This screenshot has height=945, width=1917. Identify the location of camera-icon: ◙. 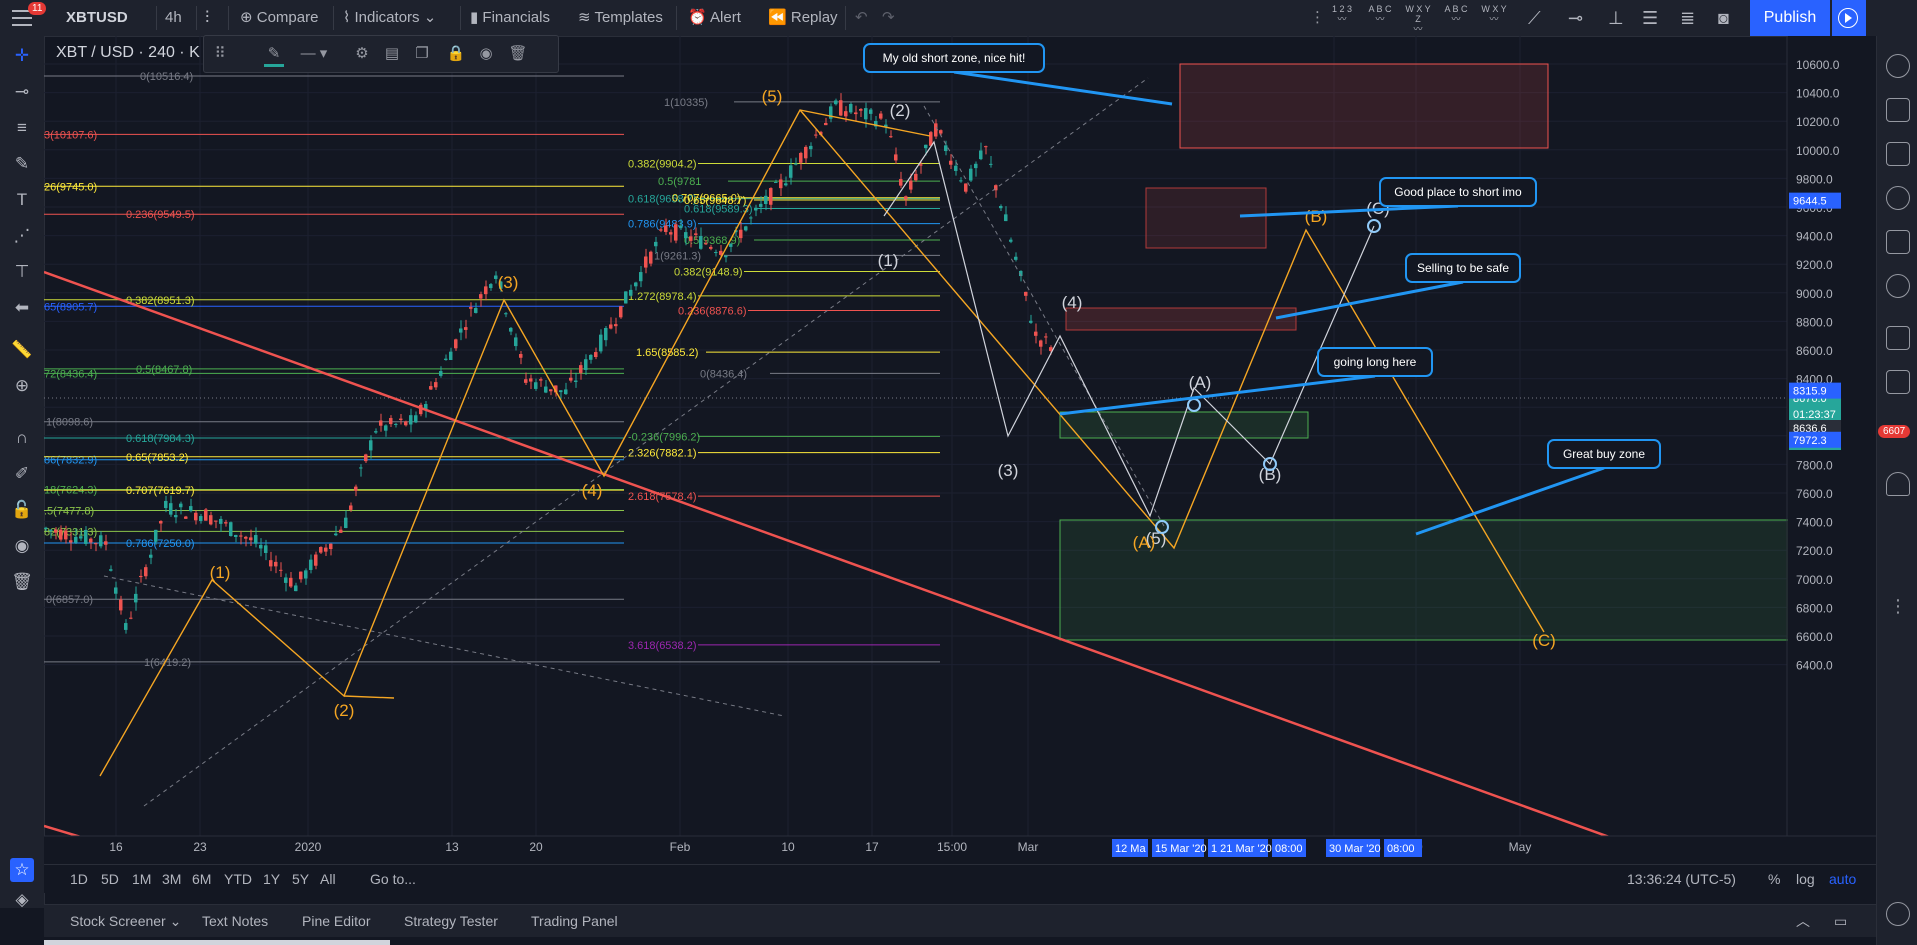
(1723, 18).